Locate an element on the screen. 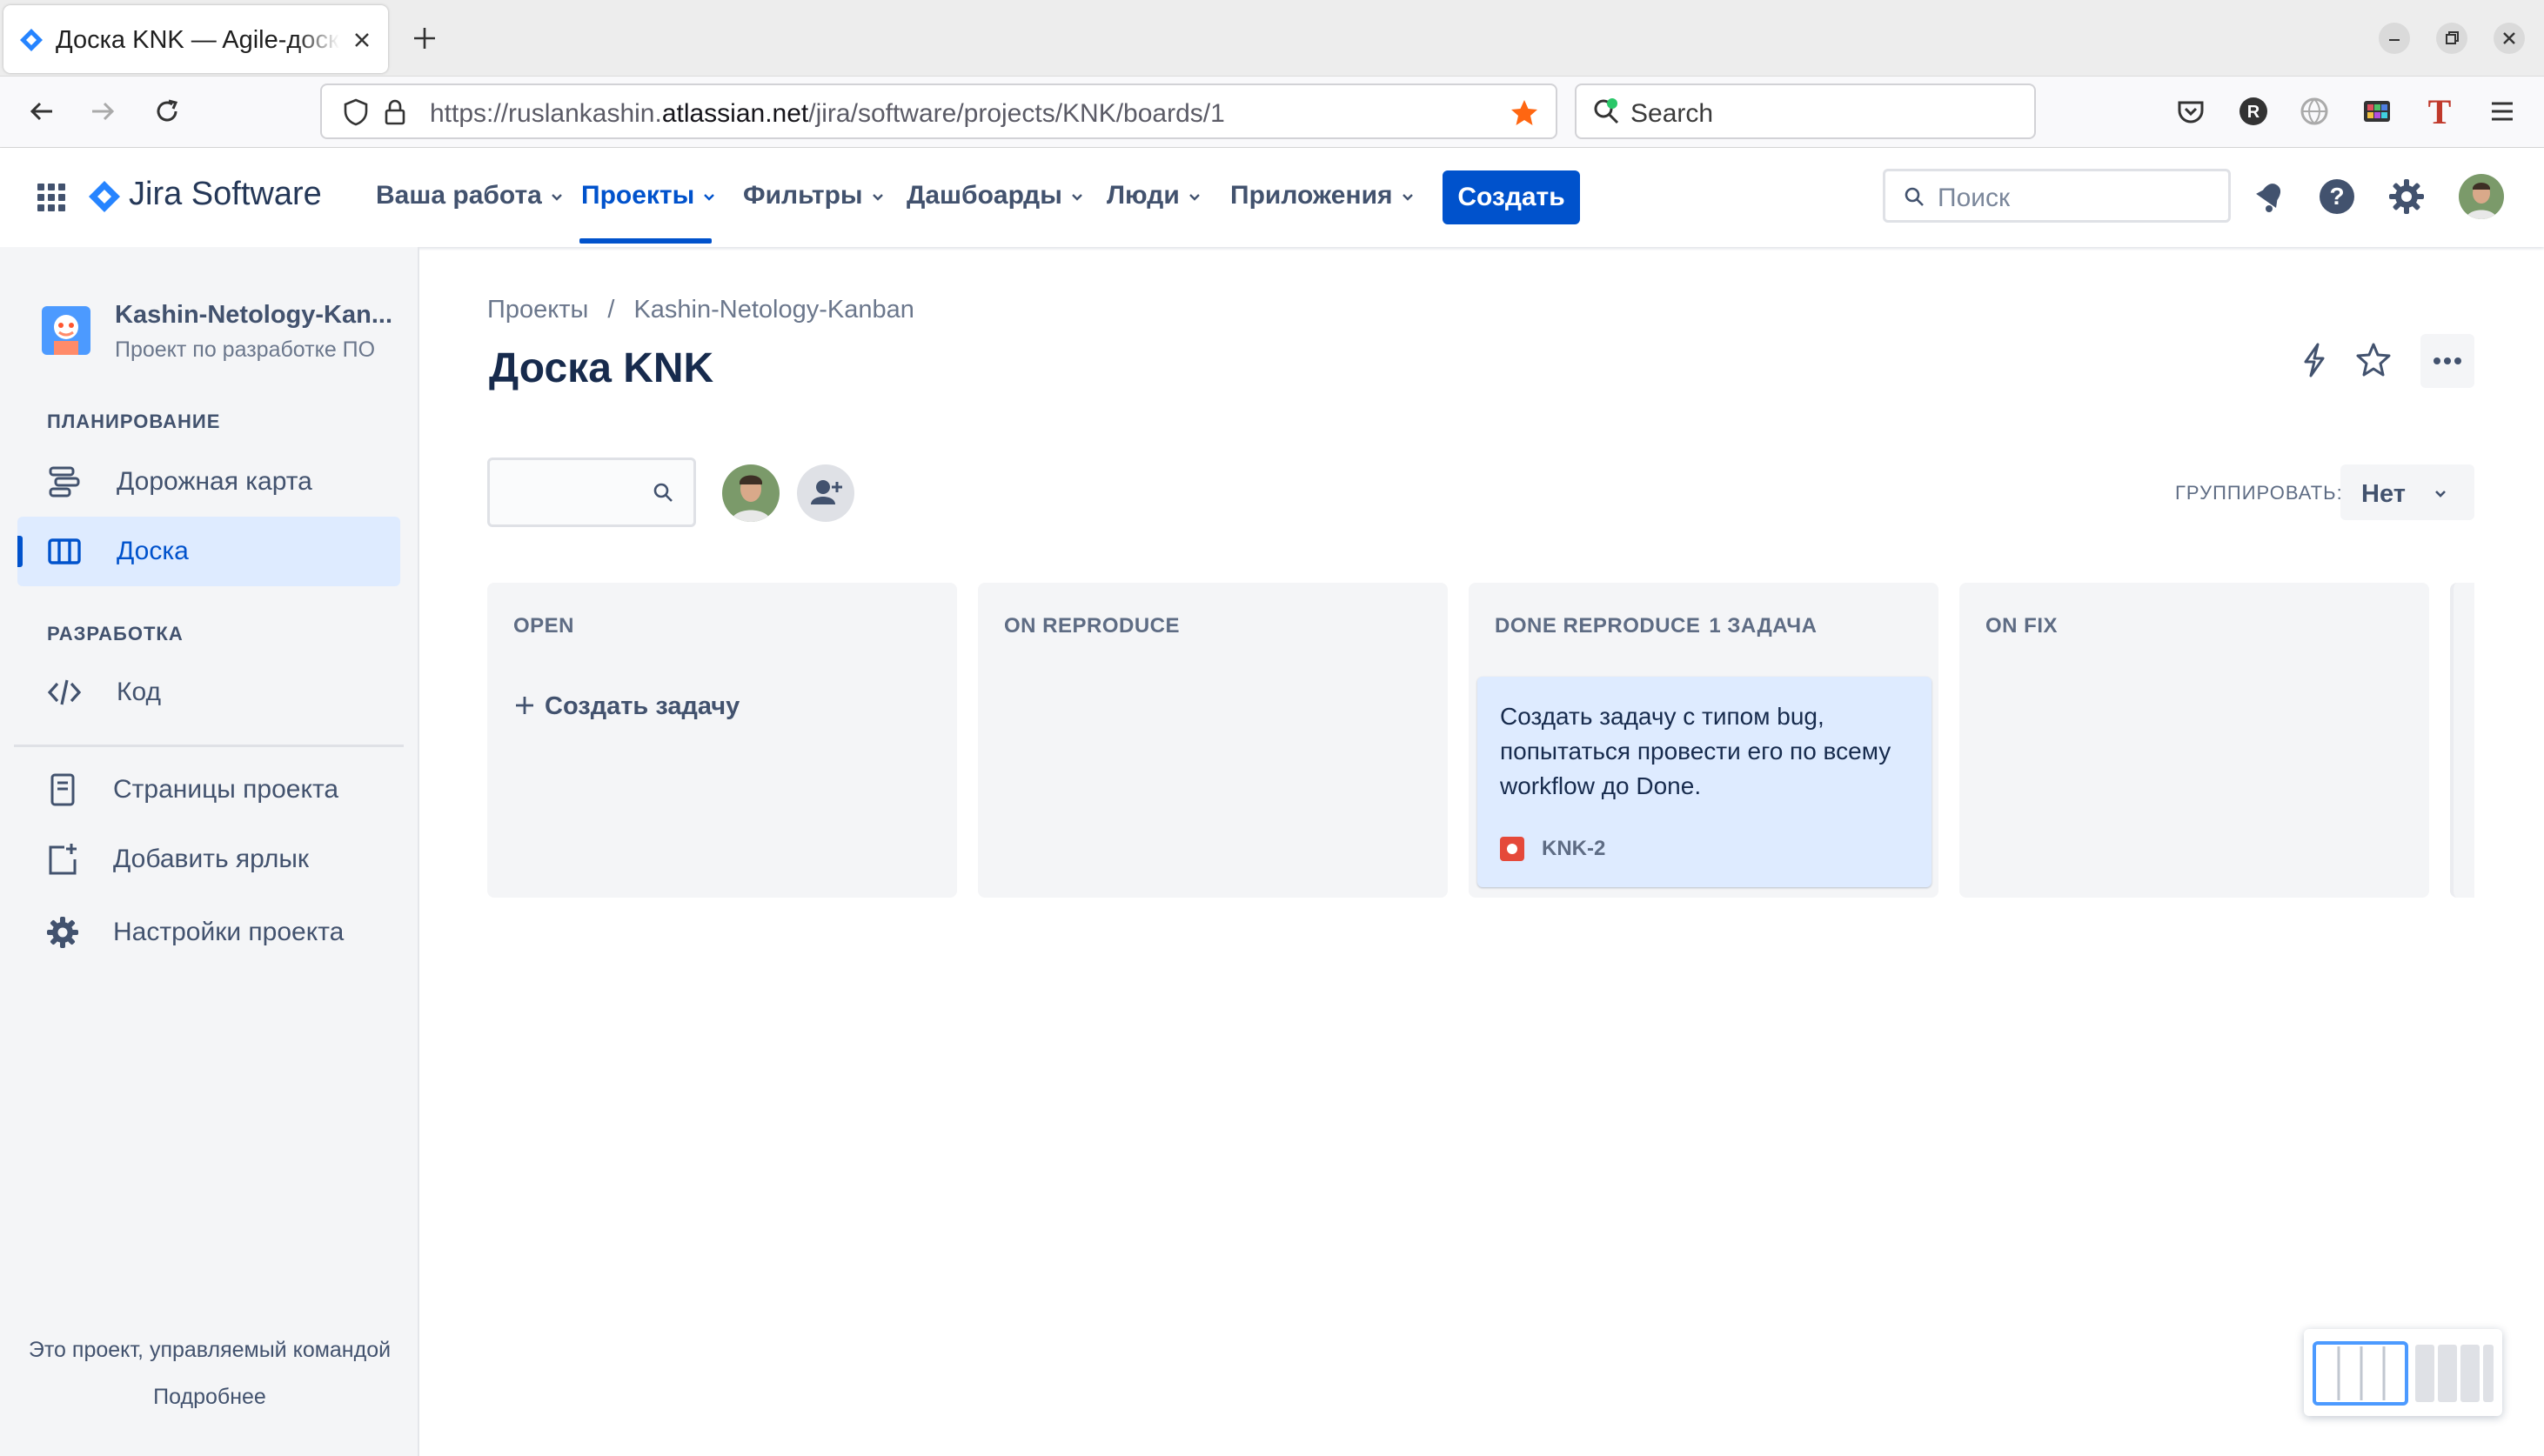  group-by-label: ГРУППИРОВАТЬ: is located at coordinates (2259, 493).